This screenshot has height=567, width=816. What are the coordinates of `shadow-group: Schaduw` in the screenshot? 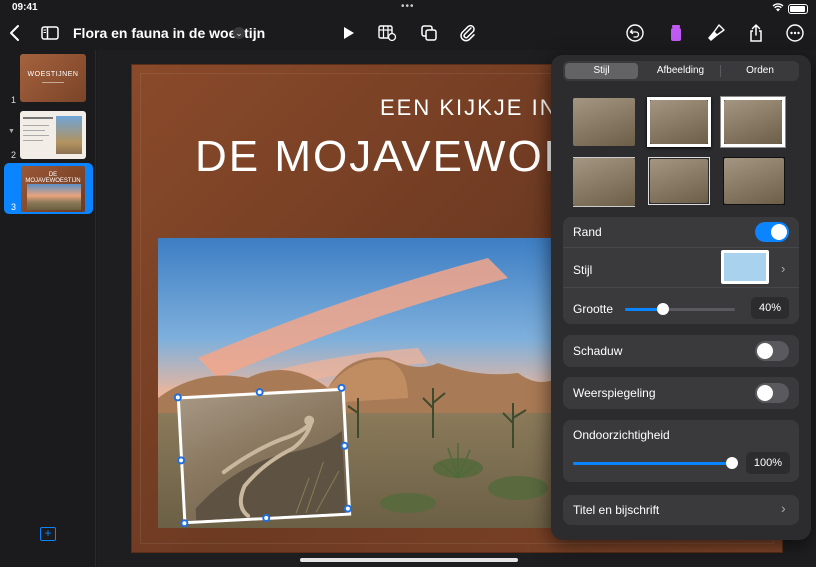 It's located at (681, 351).